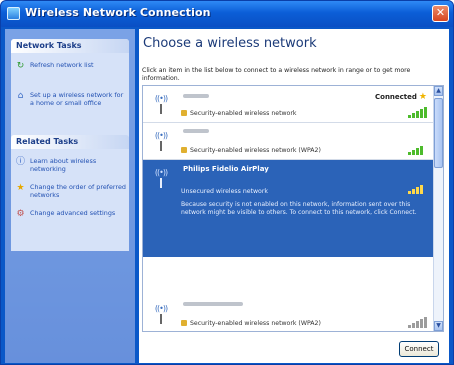  What do you see at coordinates (63, 165) in the screenshot?
I see `learn-wireless-label: Learn about wireless networking` at bounding box center [63, 165].